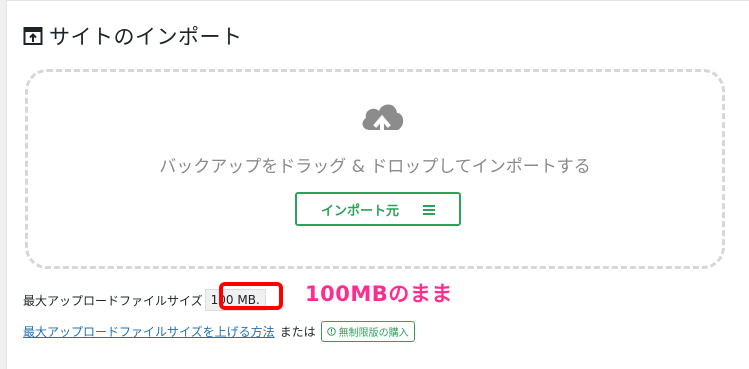  I want to click on page-title: サイトのインポート, so click(146, 37).